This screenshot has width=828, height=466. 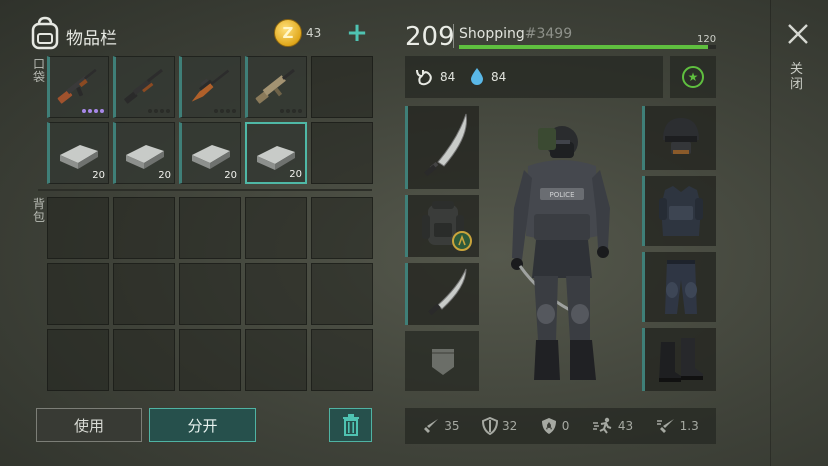 I want to click on stats-bar: 35 32 0 43 1.3, so click(x=560, y=426).